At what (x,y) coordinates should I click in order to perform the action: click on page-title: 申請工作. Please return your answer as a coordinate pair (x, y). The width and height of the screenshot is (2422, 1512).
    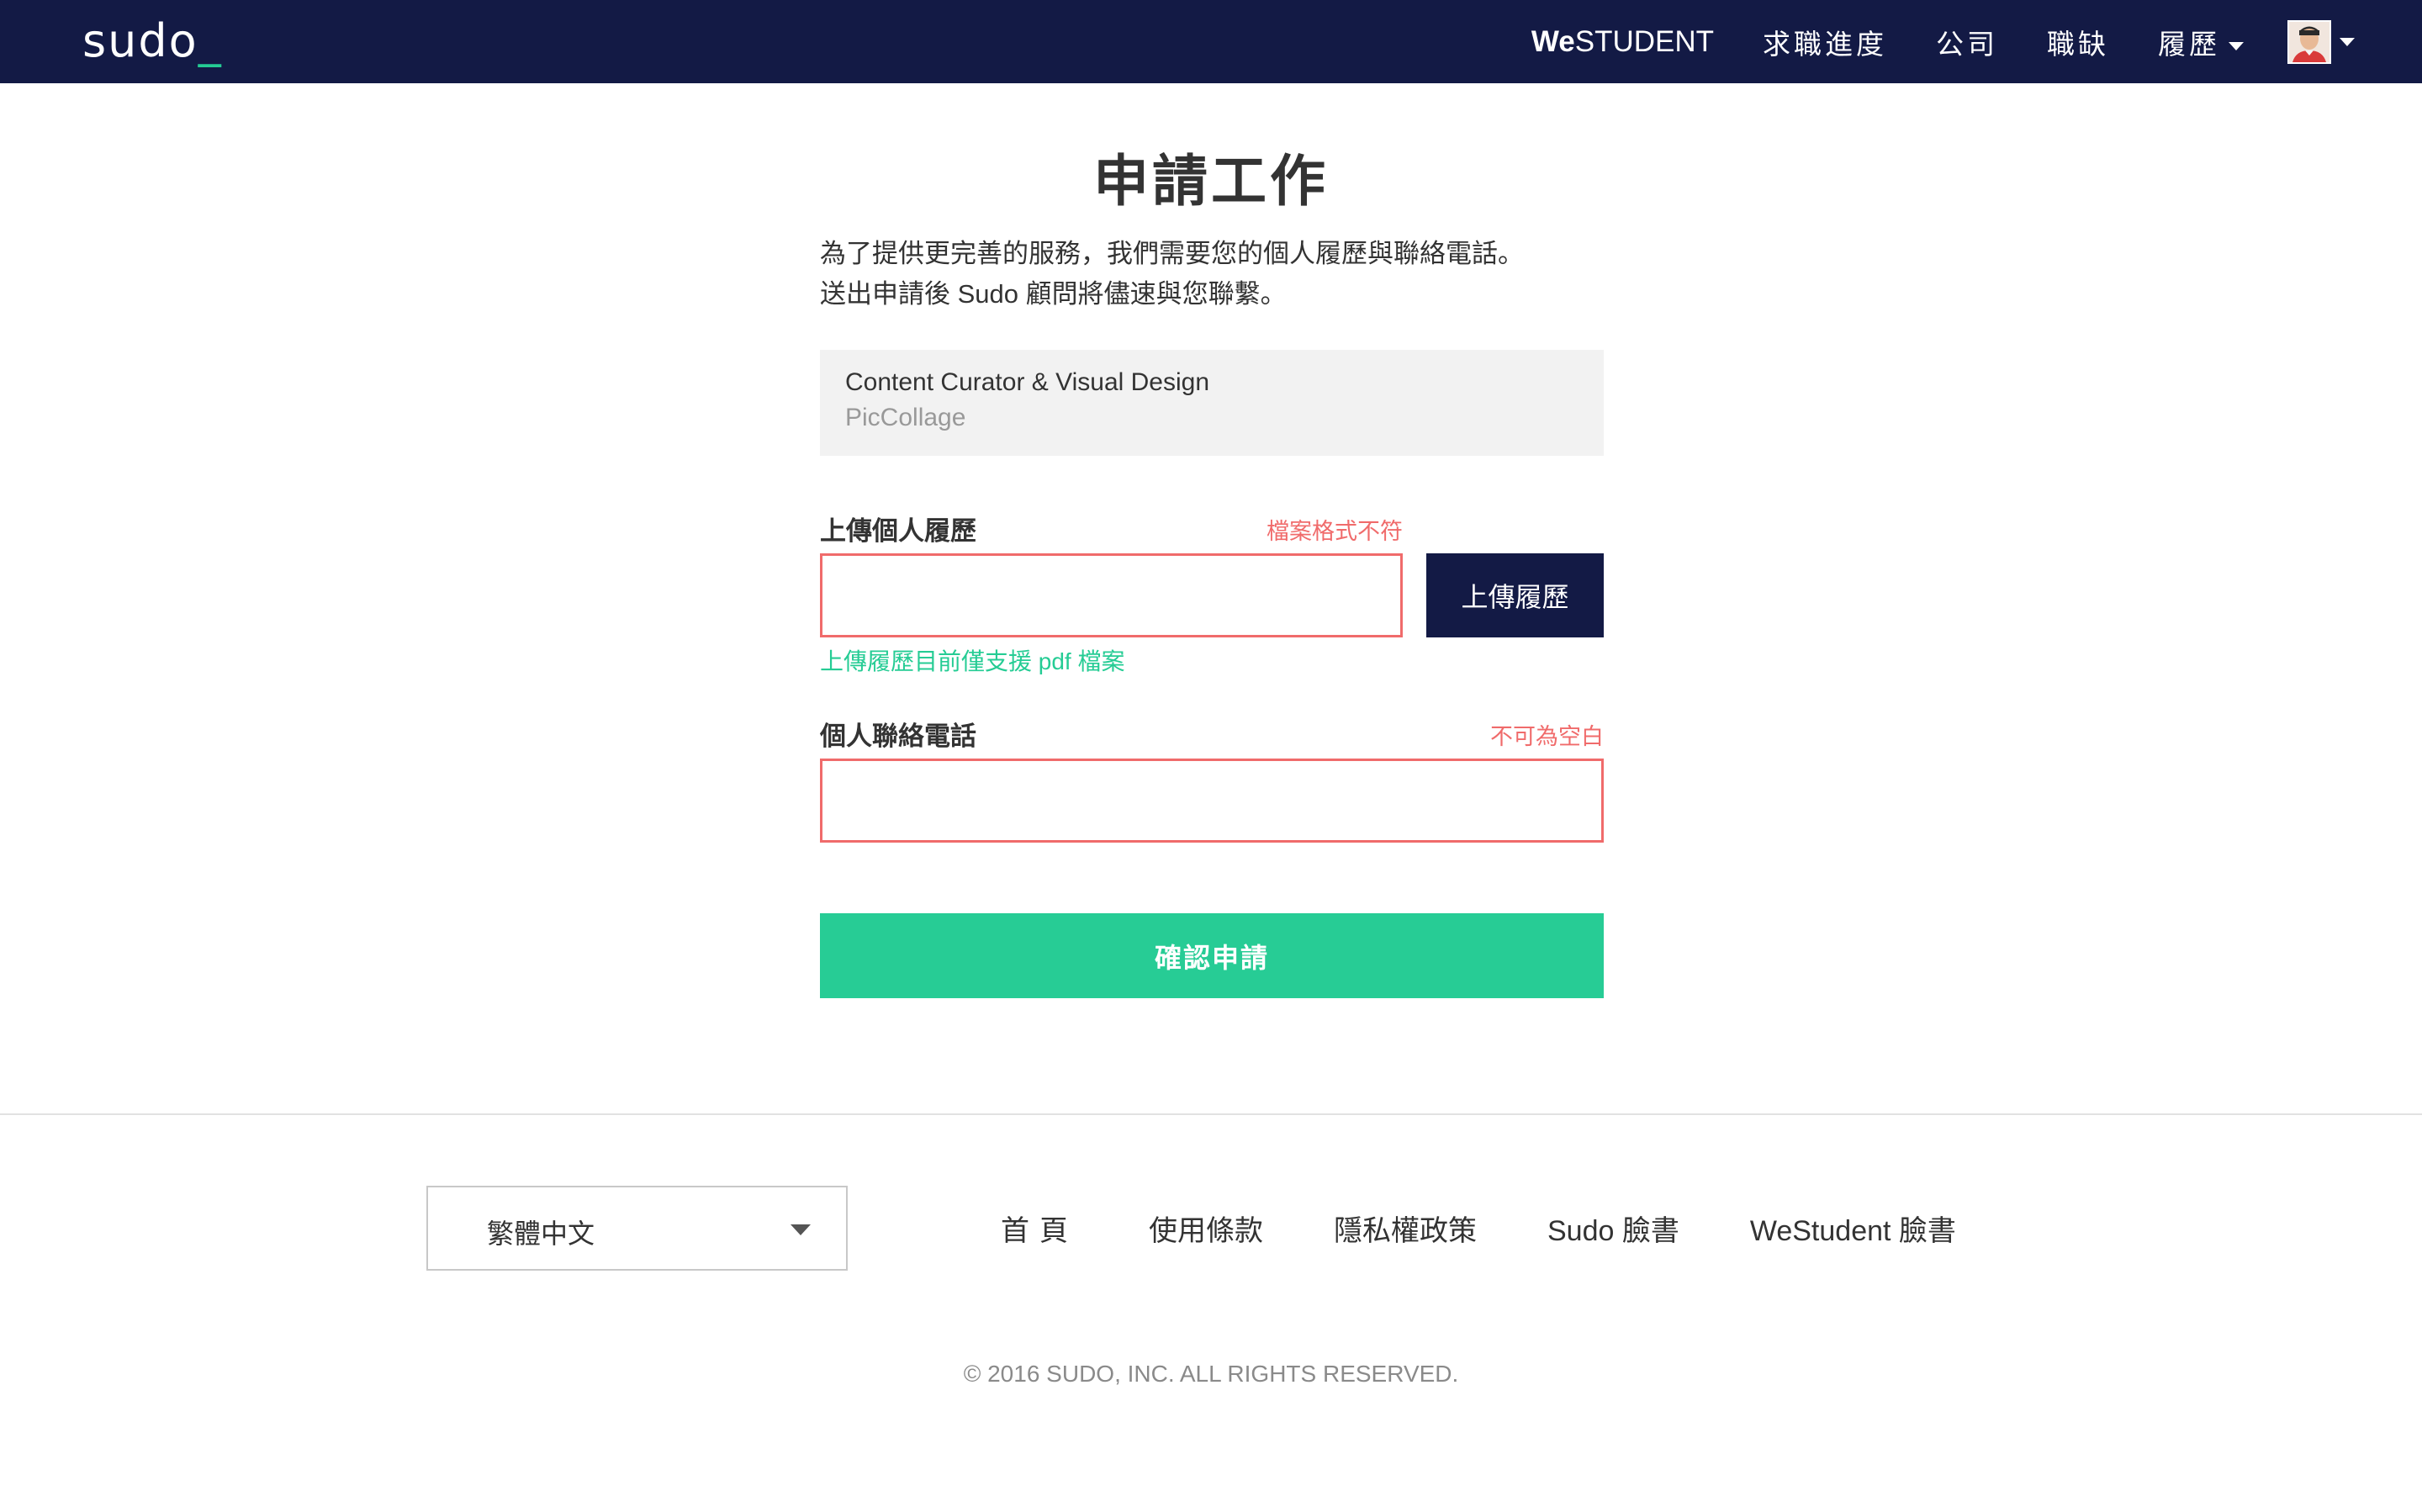
    Looking at the image, I should click on (1211, 181).